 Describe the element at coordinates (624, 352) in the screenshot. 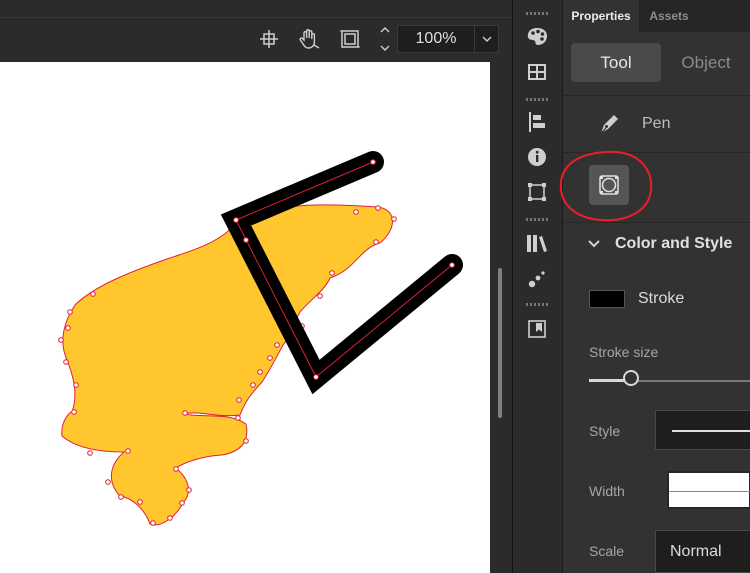

I see `stroke-size-label: Stroke size` at that location.